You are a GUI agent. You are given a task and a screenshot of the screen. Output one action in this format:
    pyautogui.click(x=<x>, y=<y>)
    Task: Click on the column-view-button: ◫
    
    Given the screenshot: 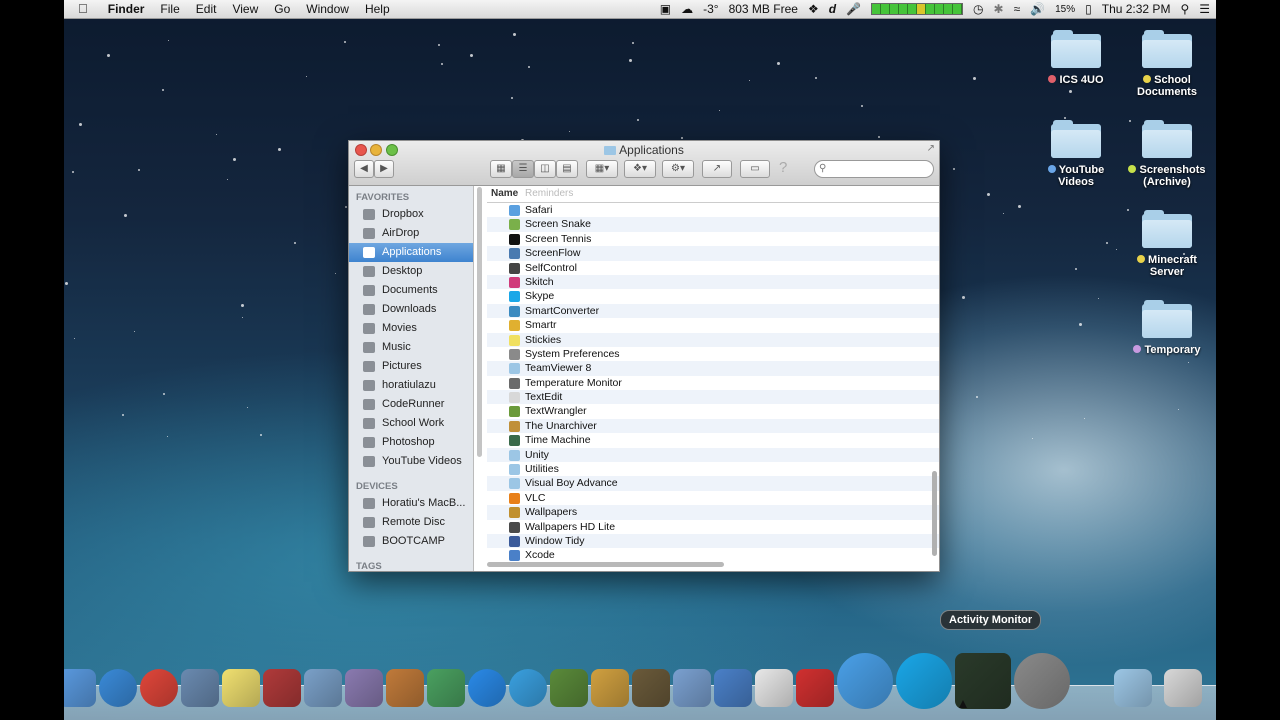 What is the action you would take?
    pyautogui.click(x=545, y=169)
    